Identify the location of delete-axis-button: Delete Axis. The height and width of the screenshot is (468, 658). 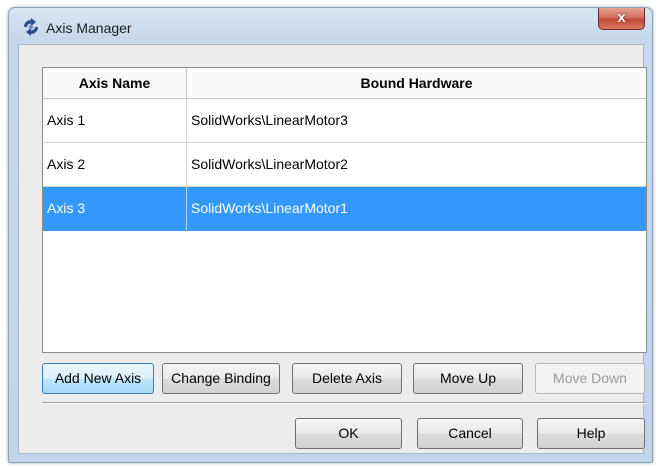
(347, 378).